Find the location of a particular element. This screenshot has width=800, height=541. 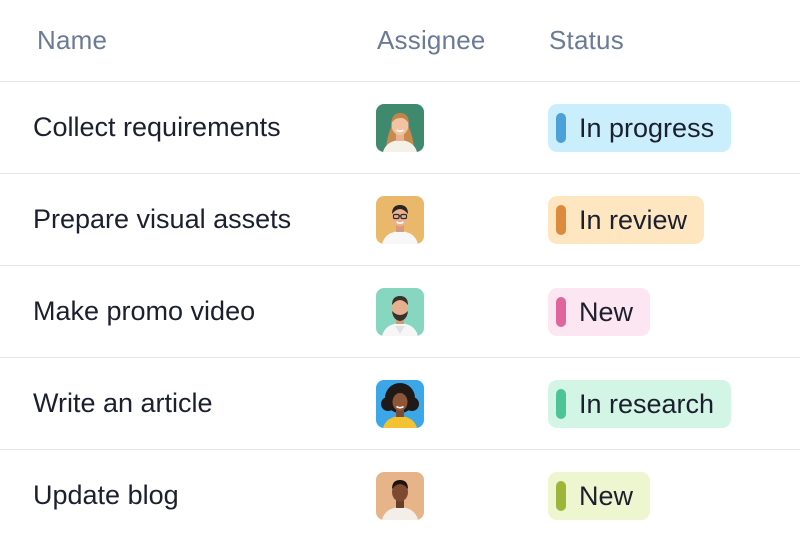

status-label: In research is located at coordinates (647, 403).